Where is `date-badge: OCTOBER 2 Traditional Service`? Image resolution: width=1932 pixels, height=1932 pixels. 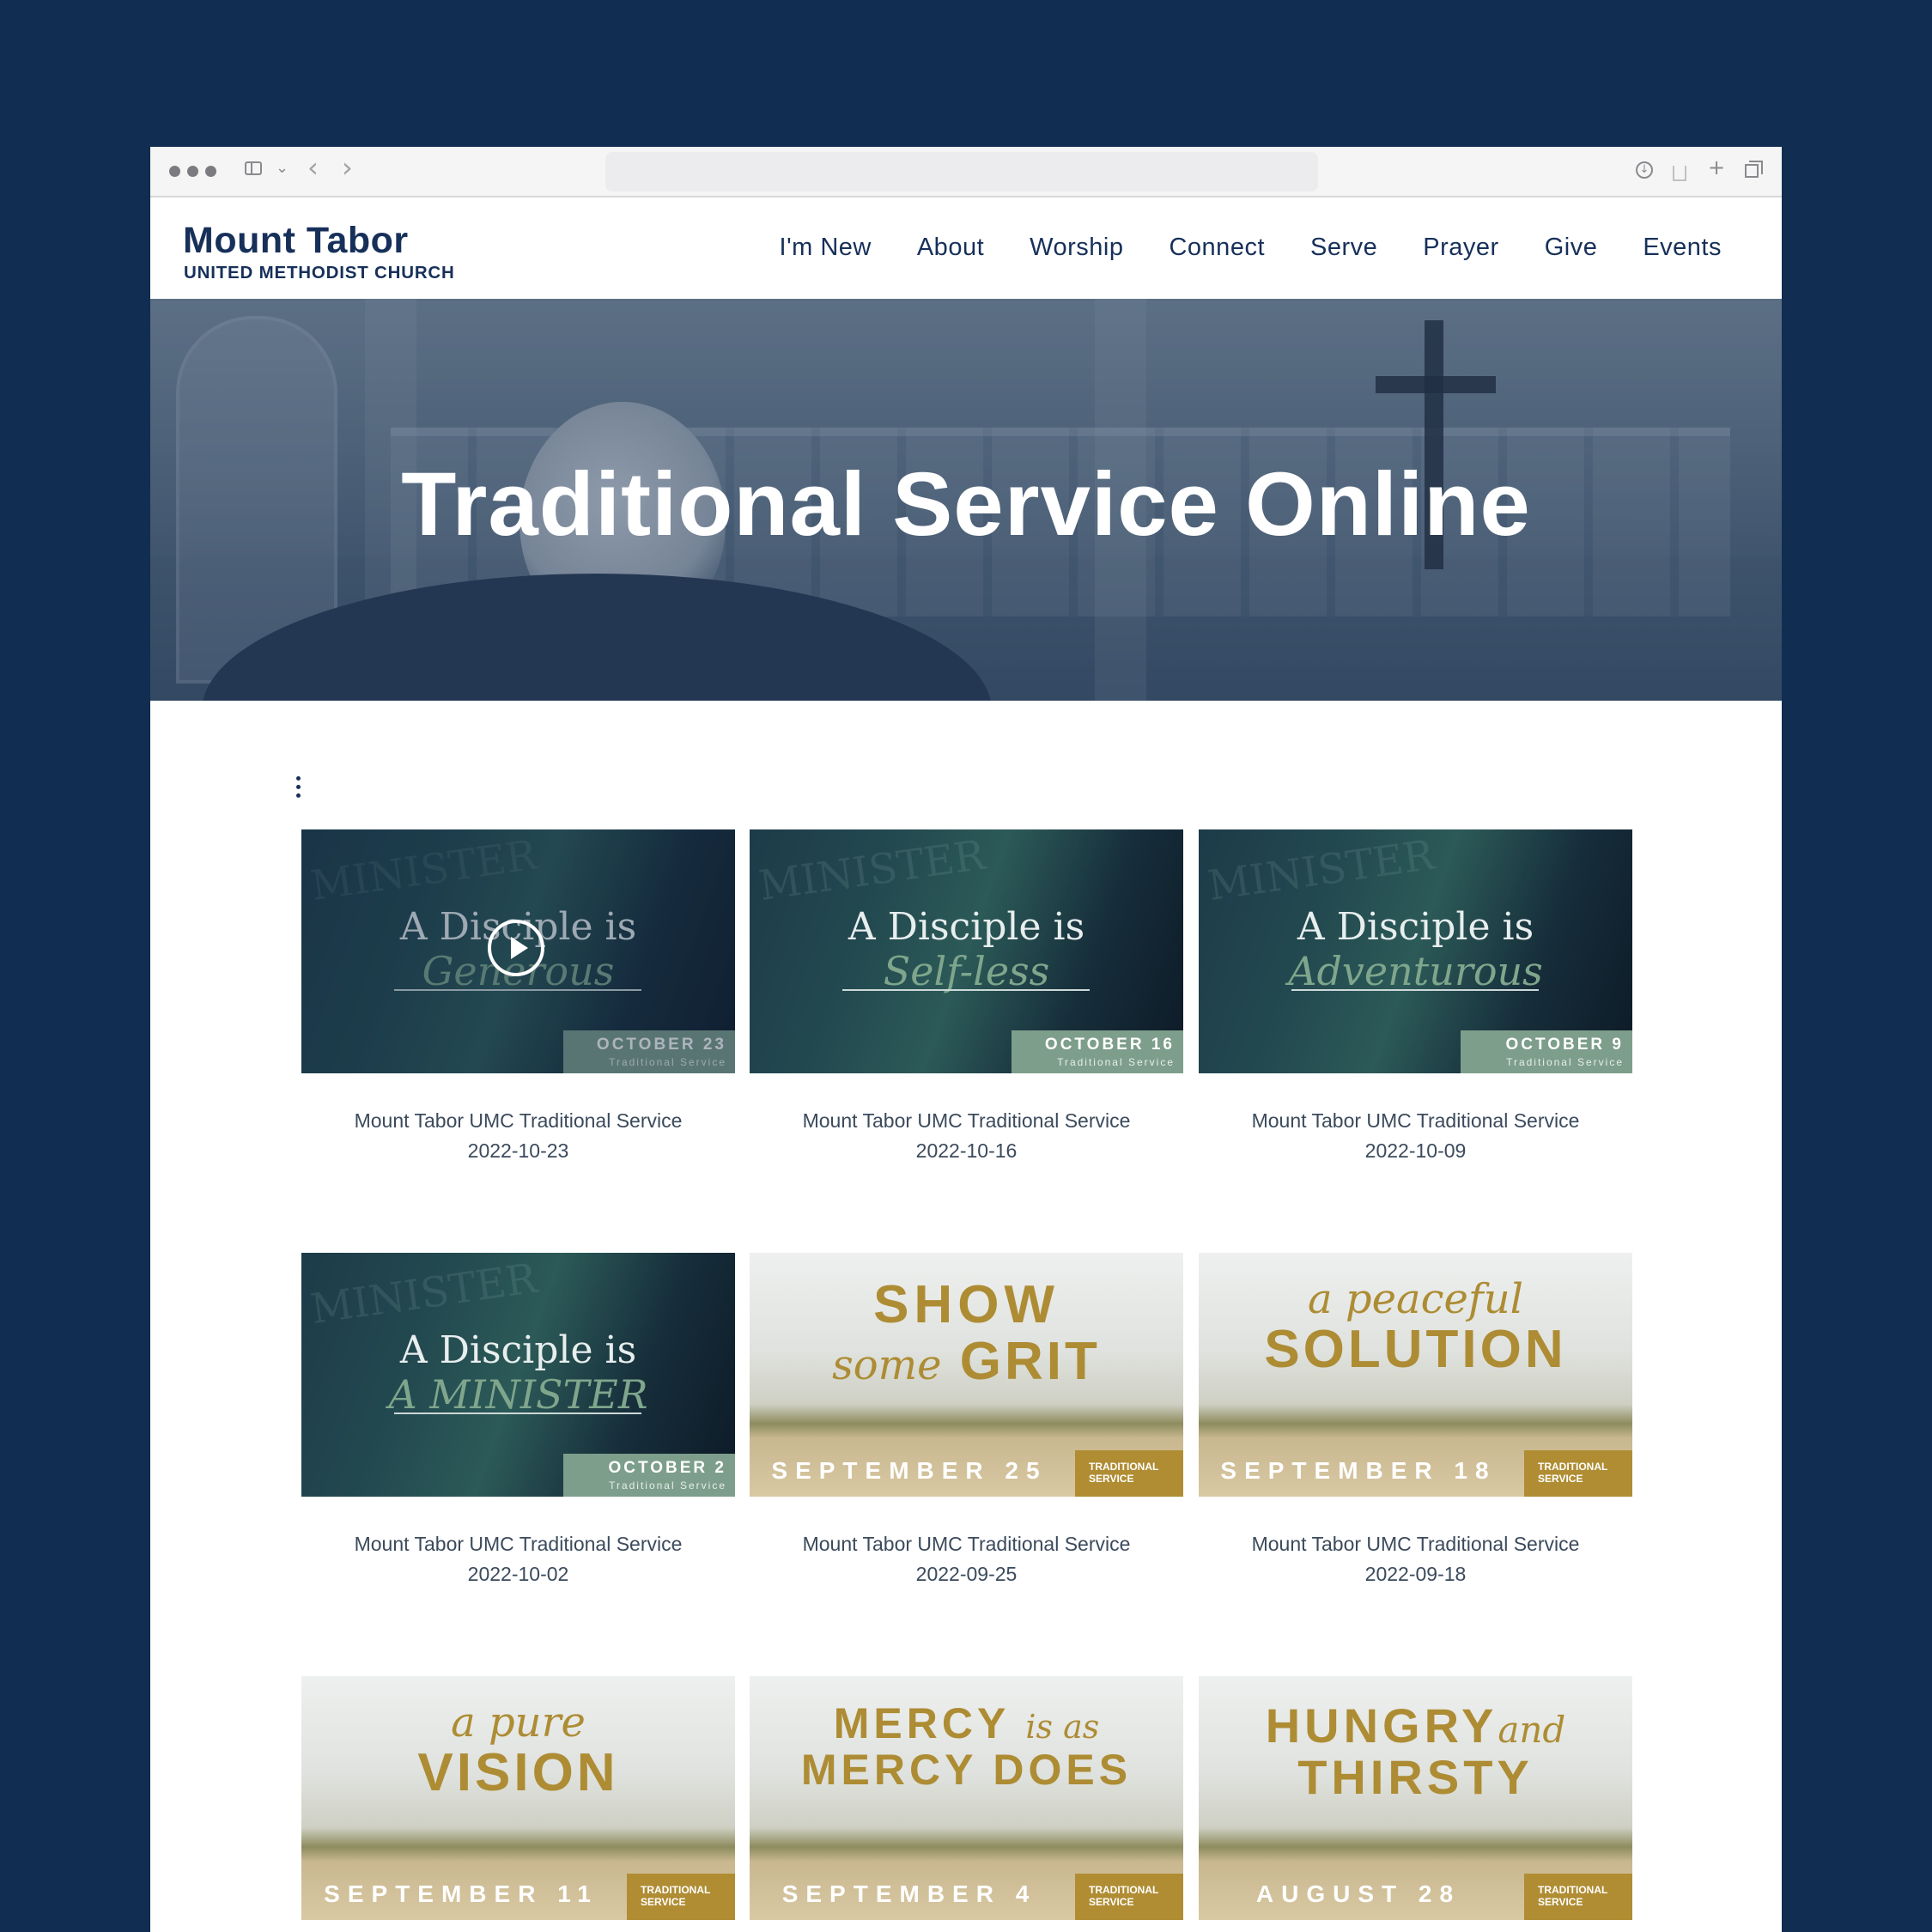
date-badge: OCTOBER 2 Traditional Service is located at coordinates (649, 1475).